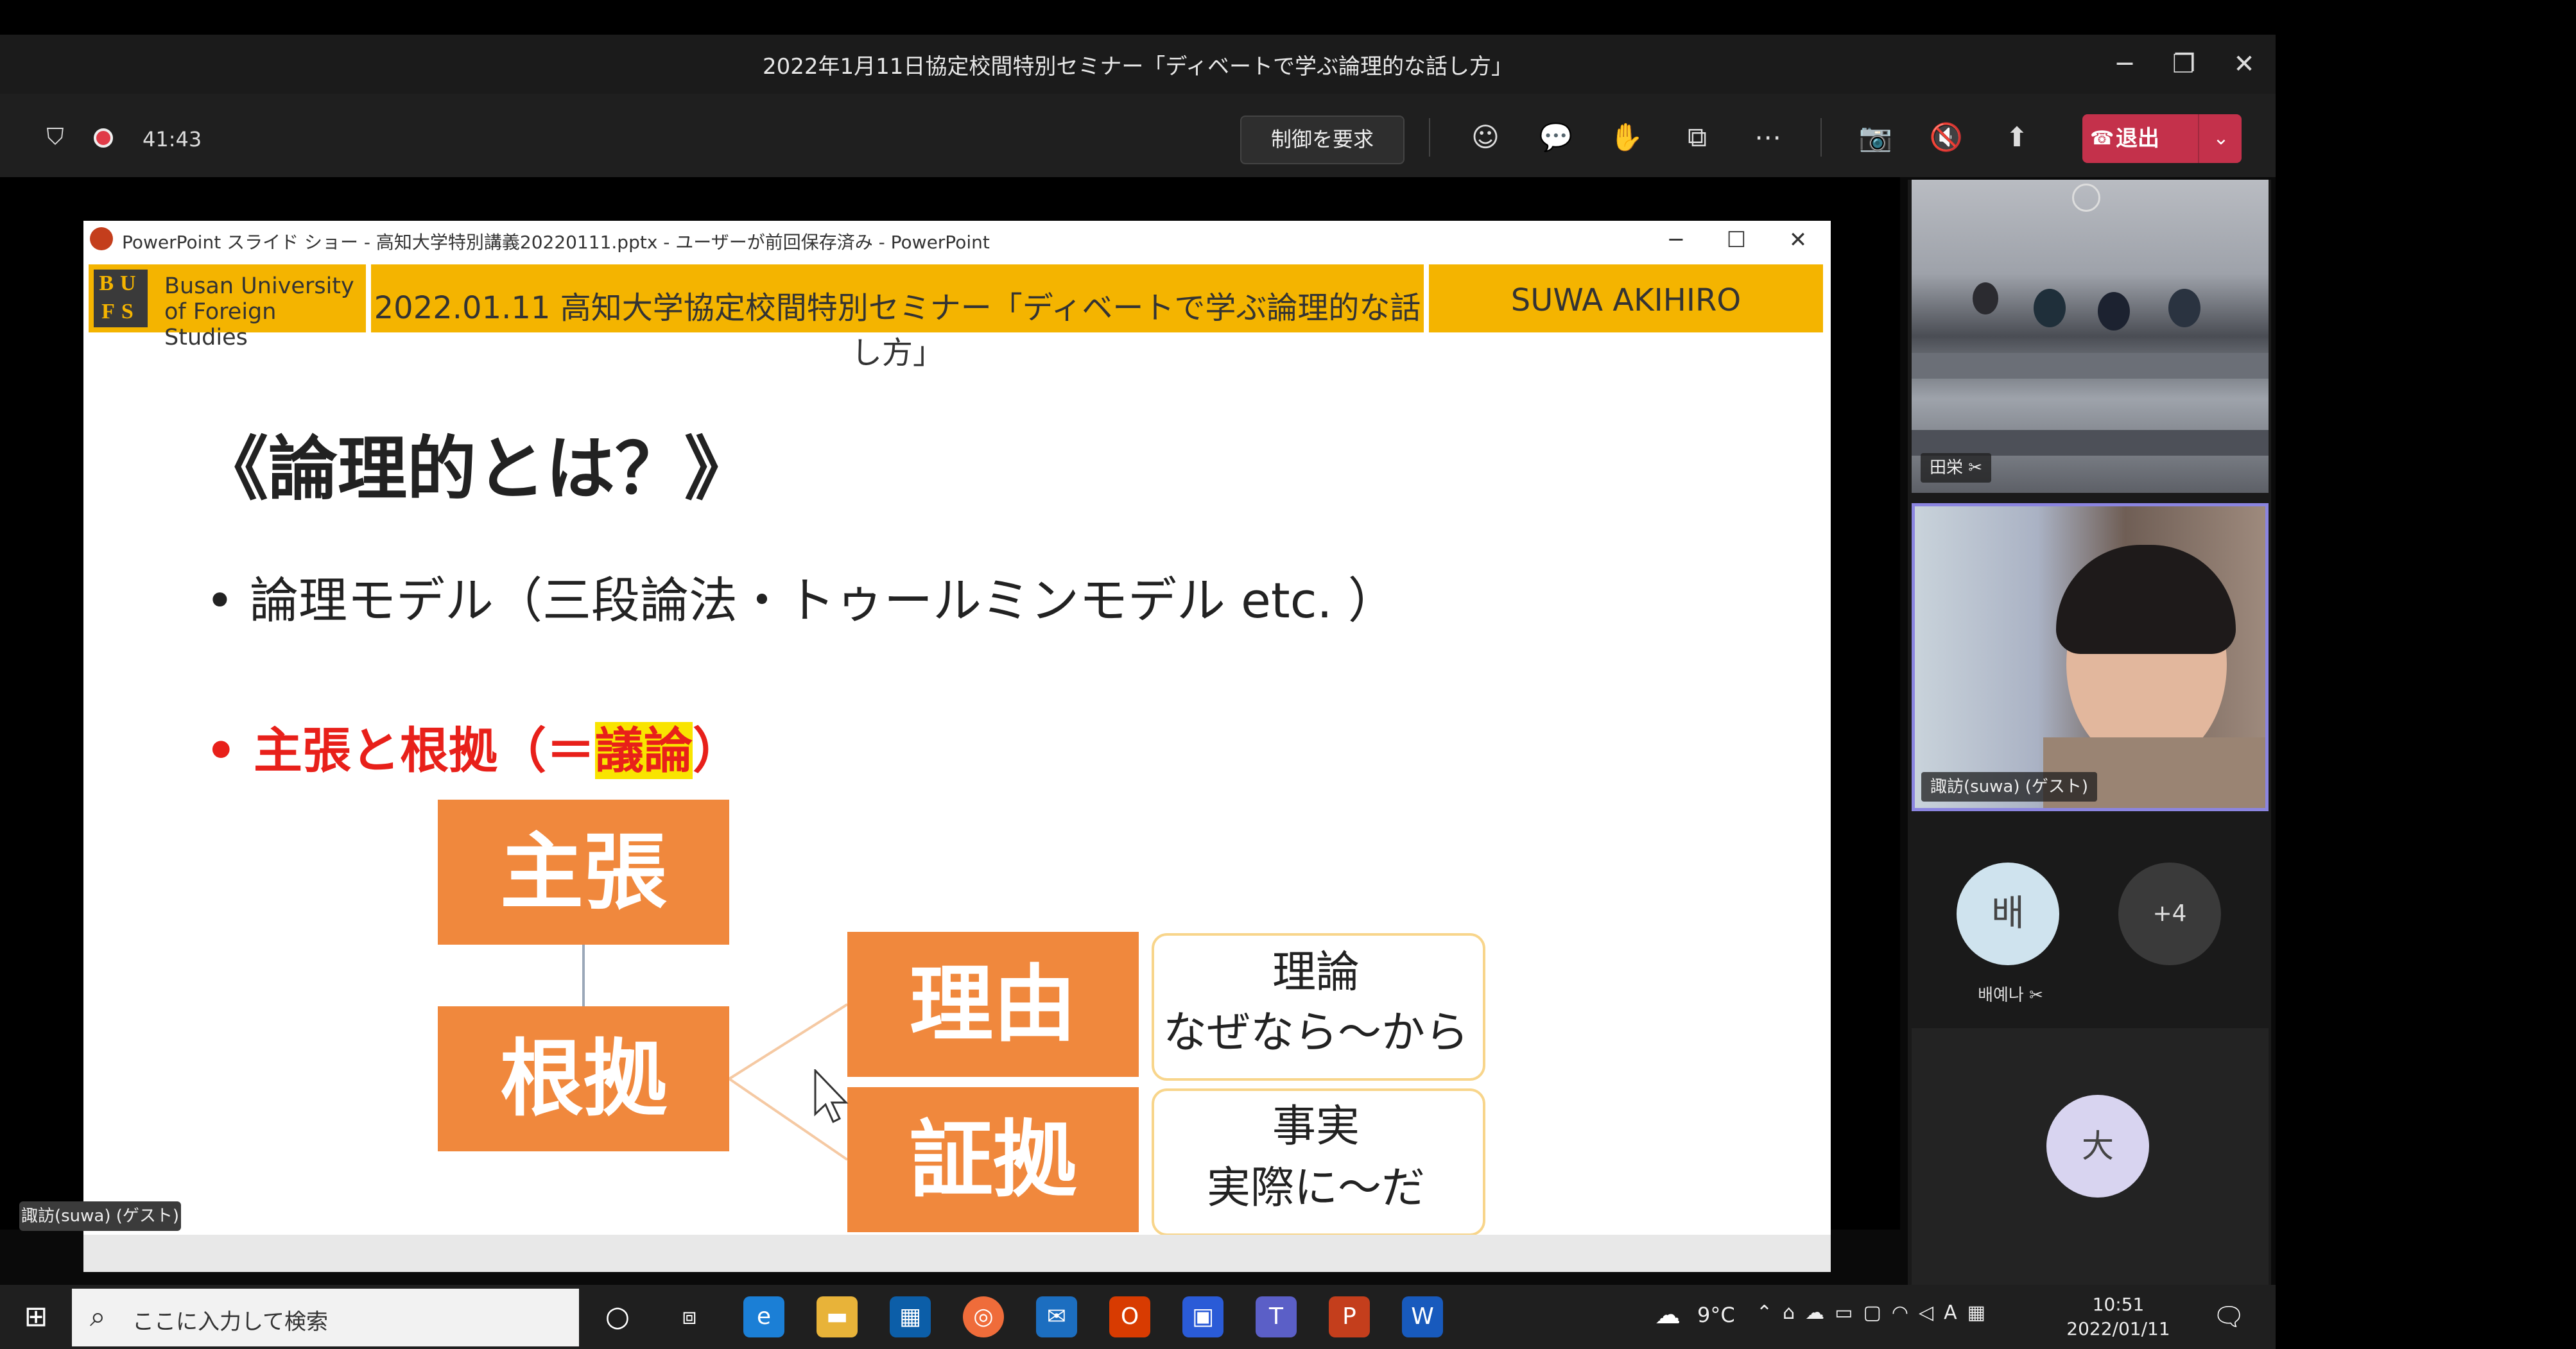  What do you see at coordinates (1798, 240) in the screenshot?
I see `ppt-close-button: ✕` at bounding box center [1798, 240].